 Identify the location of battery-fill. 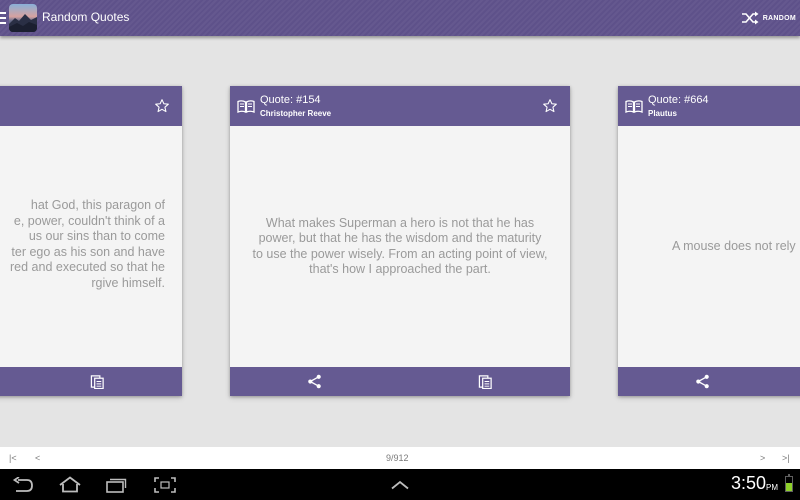
(789, 487).